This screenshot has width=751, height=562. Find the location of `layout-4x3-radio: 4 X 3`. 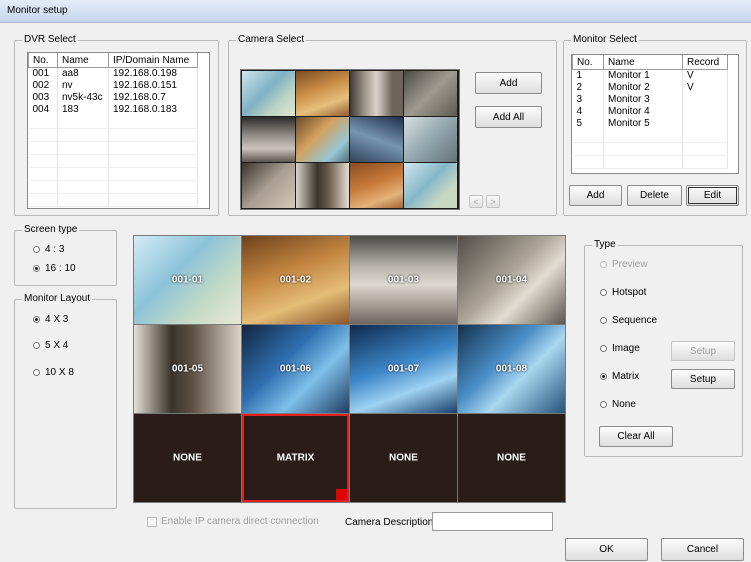

layout-4x3-radio: 4 X 3 is located at coordinates (50, 319).